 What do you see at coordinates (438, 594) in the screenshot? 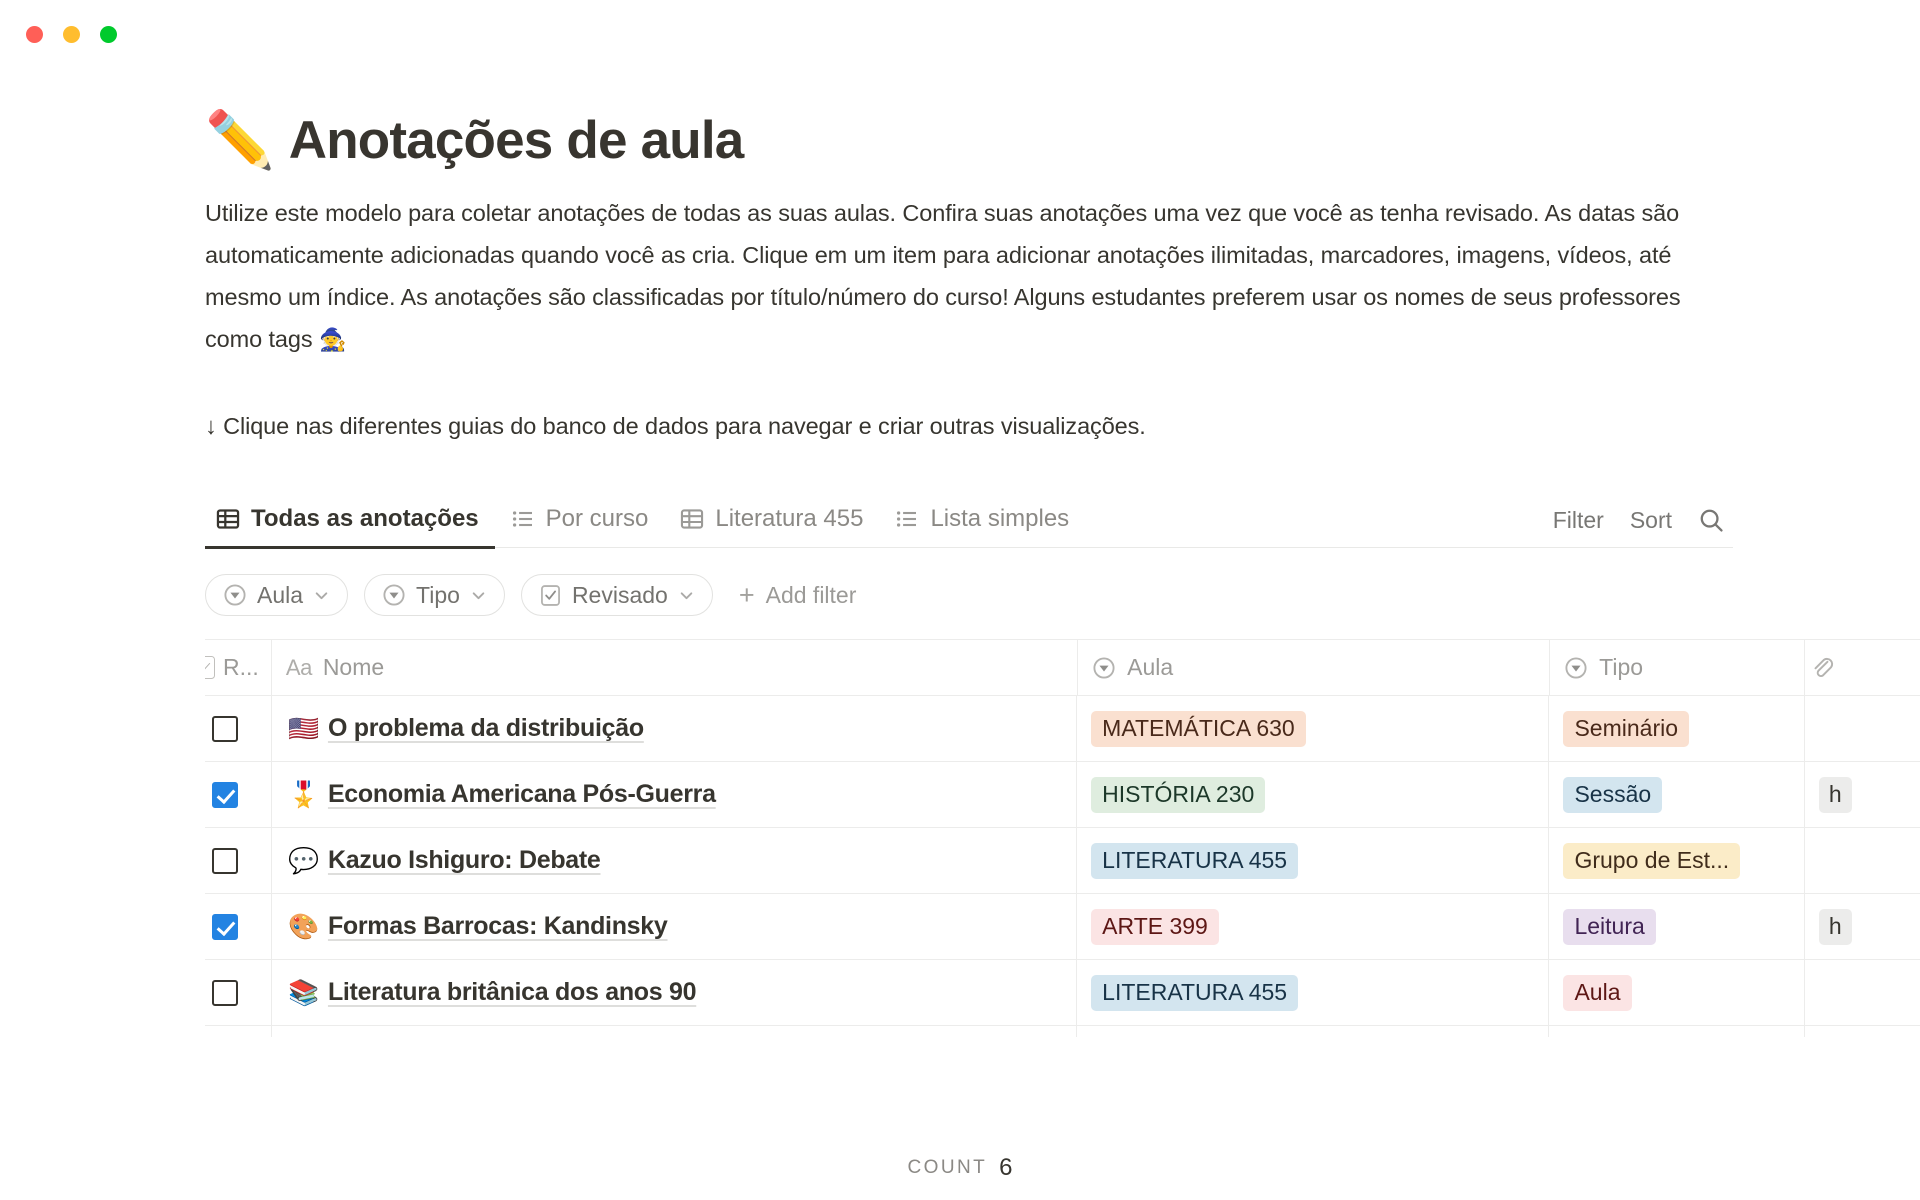
I see `filter-chip-label: Tipo` at bounding box center [438, 594].